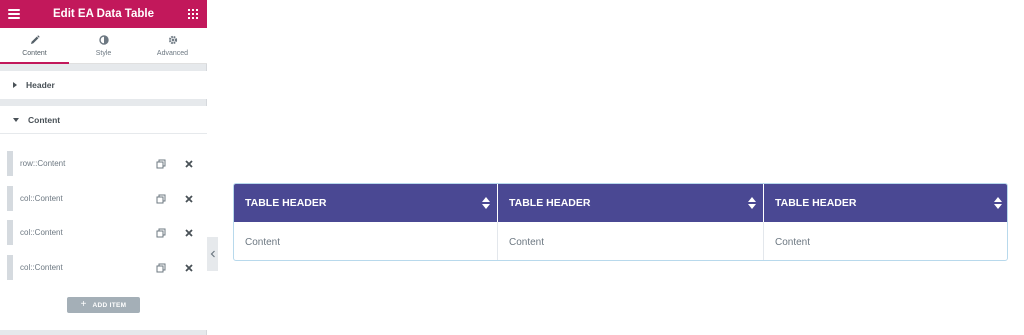 The width and height of the screenshot is (1024, 335). What do you see at coordinates (104, 40) in the screenshot?
I see `half-circle-icon` at bounding box center [104, 40].